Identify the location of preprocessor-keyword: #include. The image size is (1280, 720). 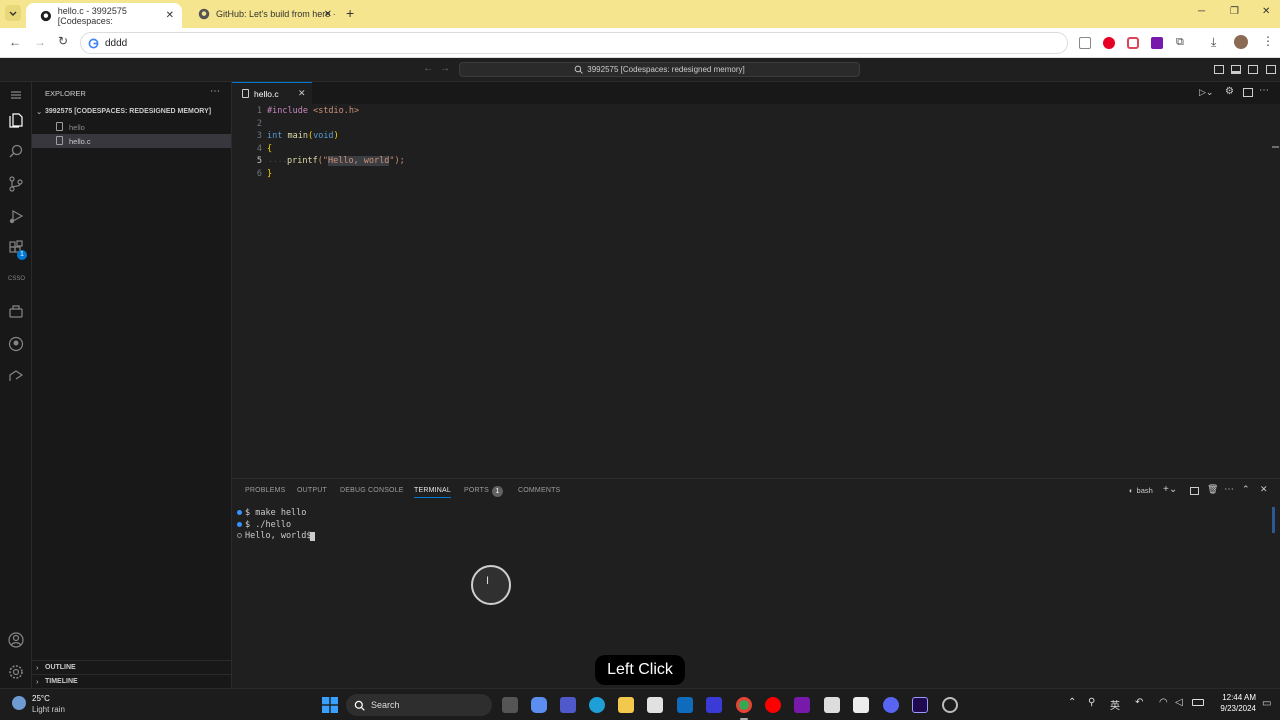
(287, 111).